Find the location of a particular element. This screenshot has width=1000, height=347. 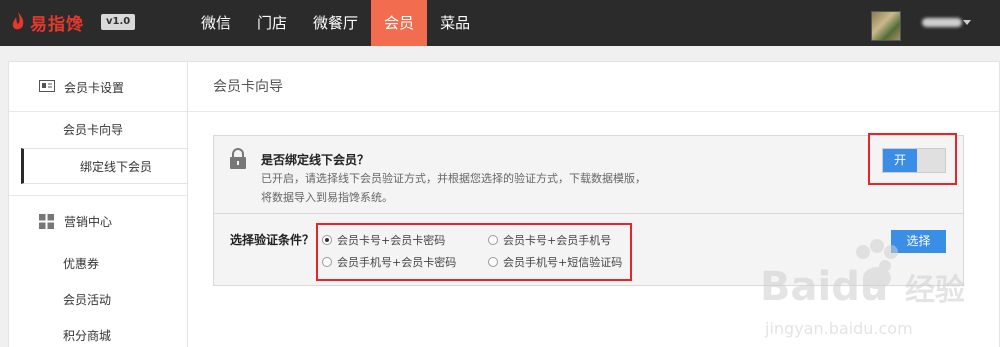

baidu-jingyan-watermark: Baidu 经验 jingyan.baidu.com is located at coordinates (862, 288).